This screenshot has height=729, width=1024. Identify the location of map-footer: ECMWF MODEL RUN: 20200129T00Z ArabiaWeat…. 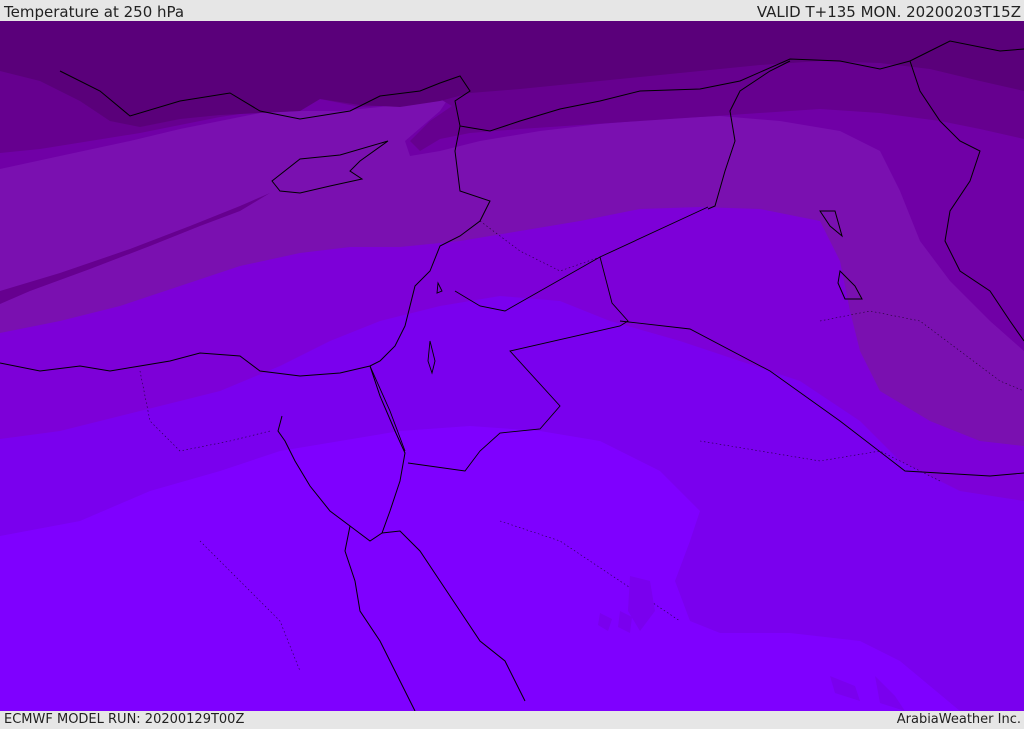
(512, 720).